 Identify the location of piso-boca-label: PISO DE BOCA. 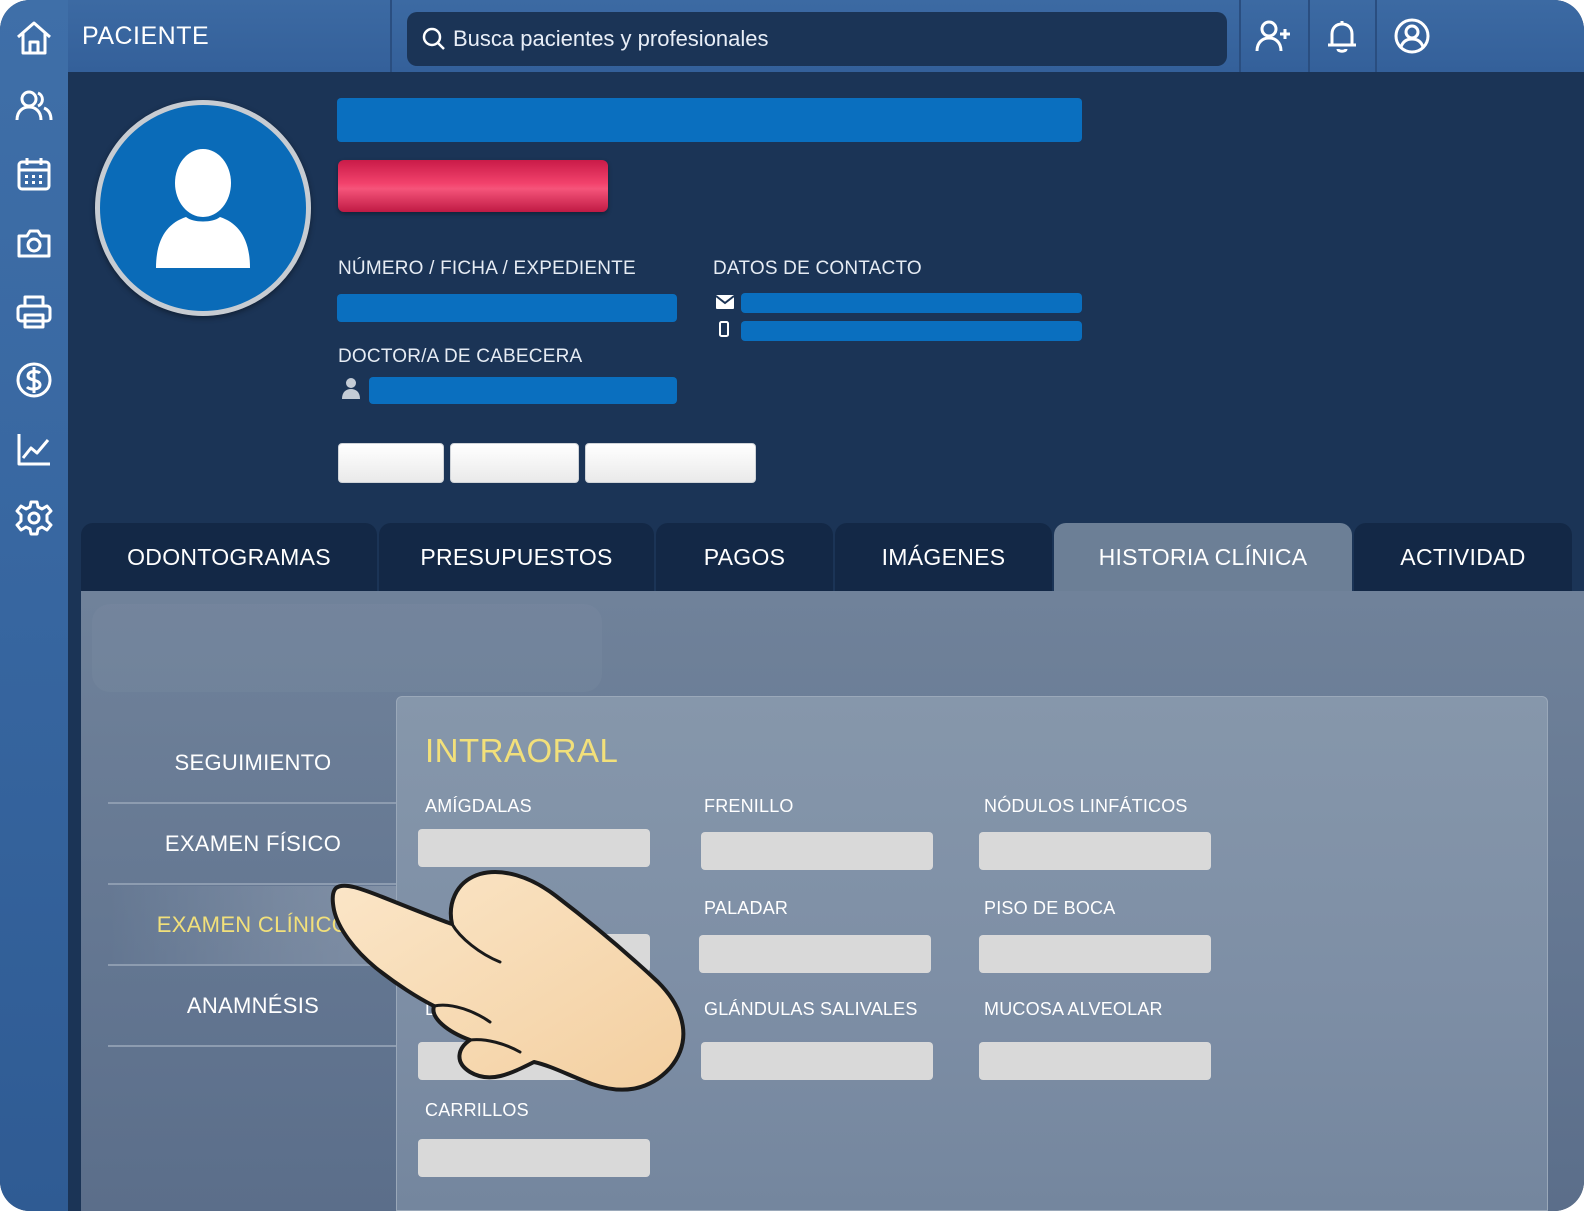
(1050, 908).